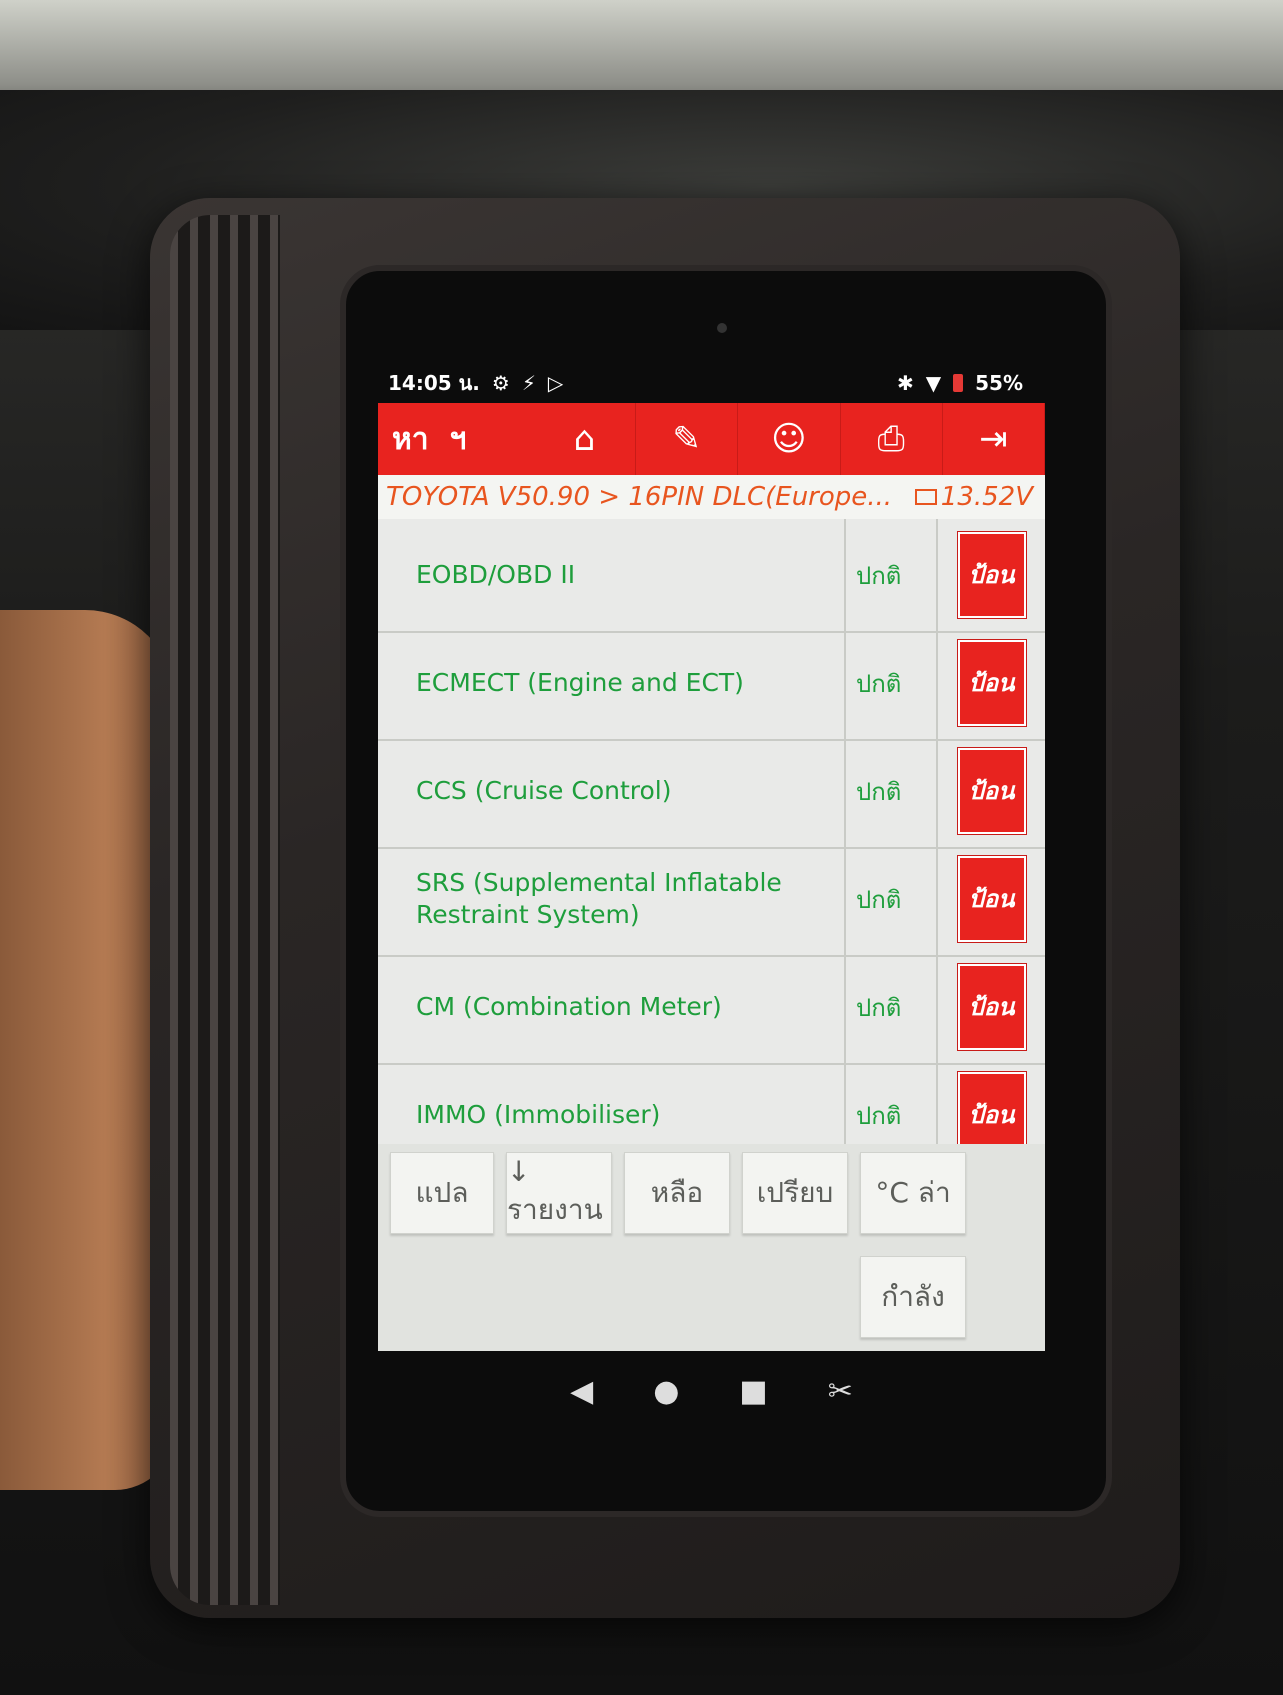 This screenshot has width=1283, height=1695. Describe the element at coordinates (612, 683) in the screenshot. I see `system-name: ECMECT (Engine and ECT)` at that location.